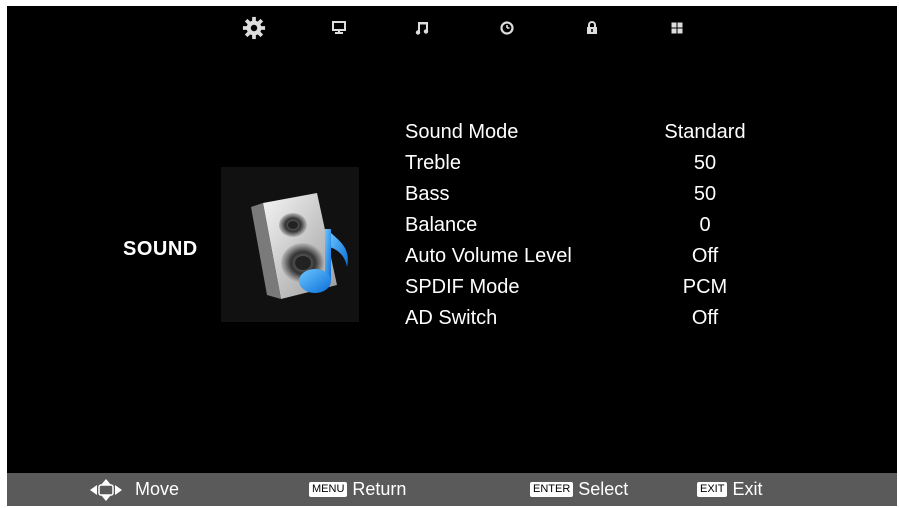 Image resolution: width=899 pixels, height=508 pixels. Describe the element at coordinates (160, 249) in the screenshot. I see `page-title: SOUND` at that location.